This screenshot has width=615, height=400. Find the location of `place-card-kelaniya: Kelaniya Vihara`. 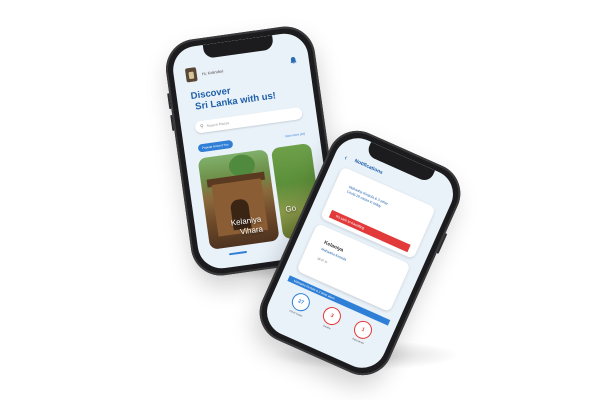

place-card-kelaniya: Kelaniya Vihara is located at coordinates (238, 199).